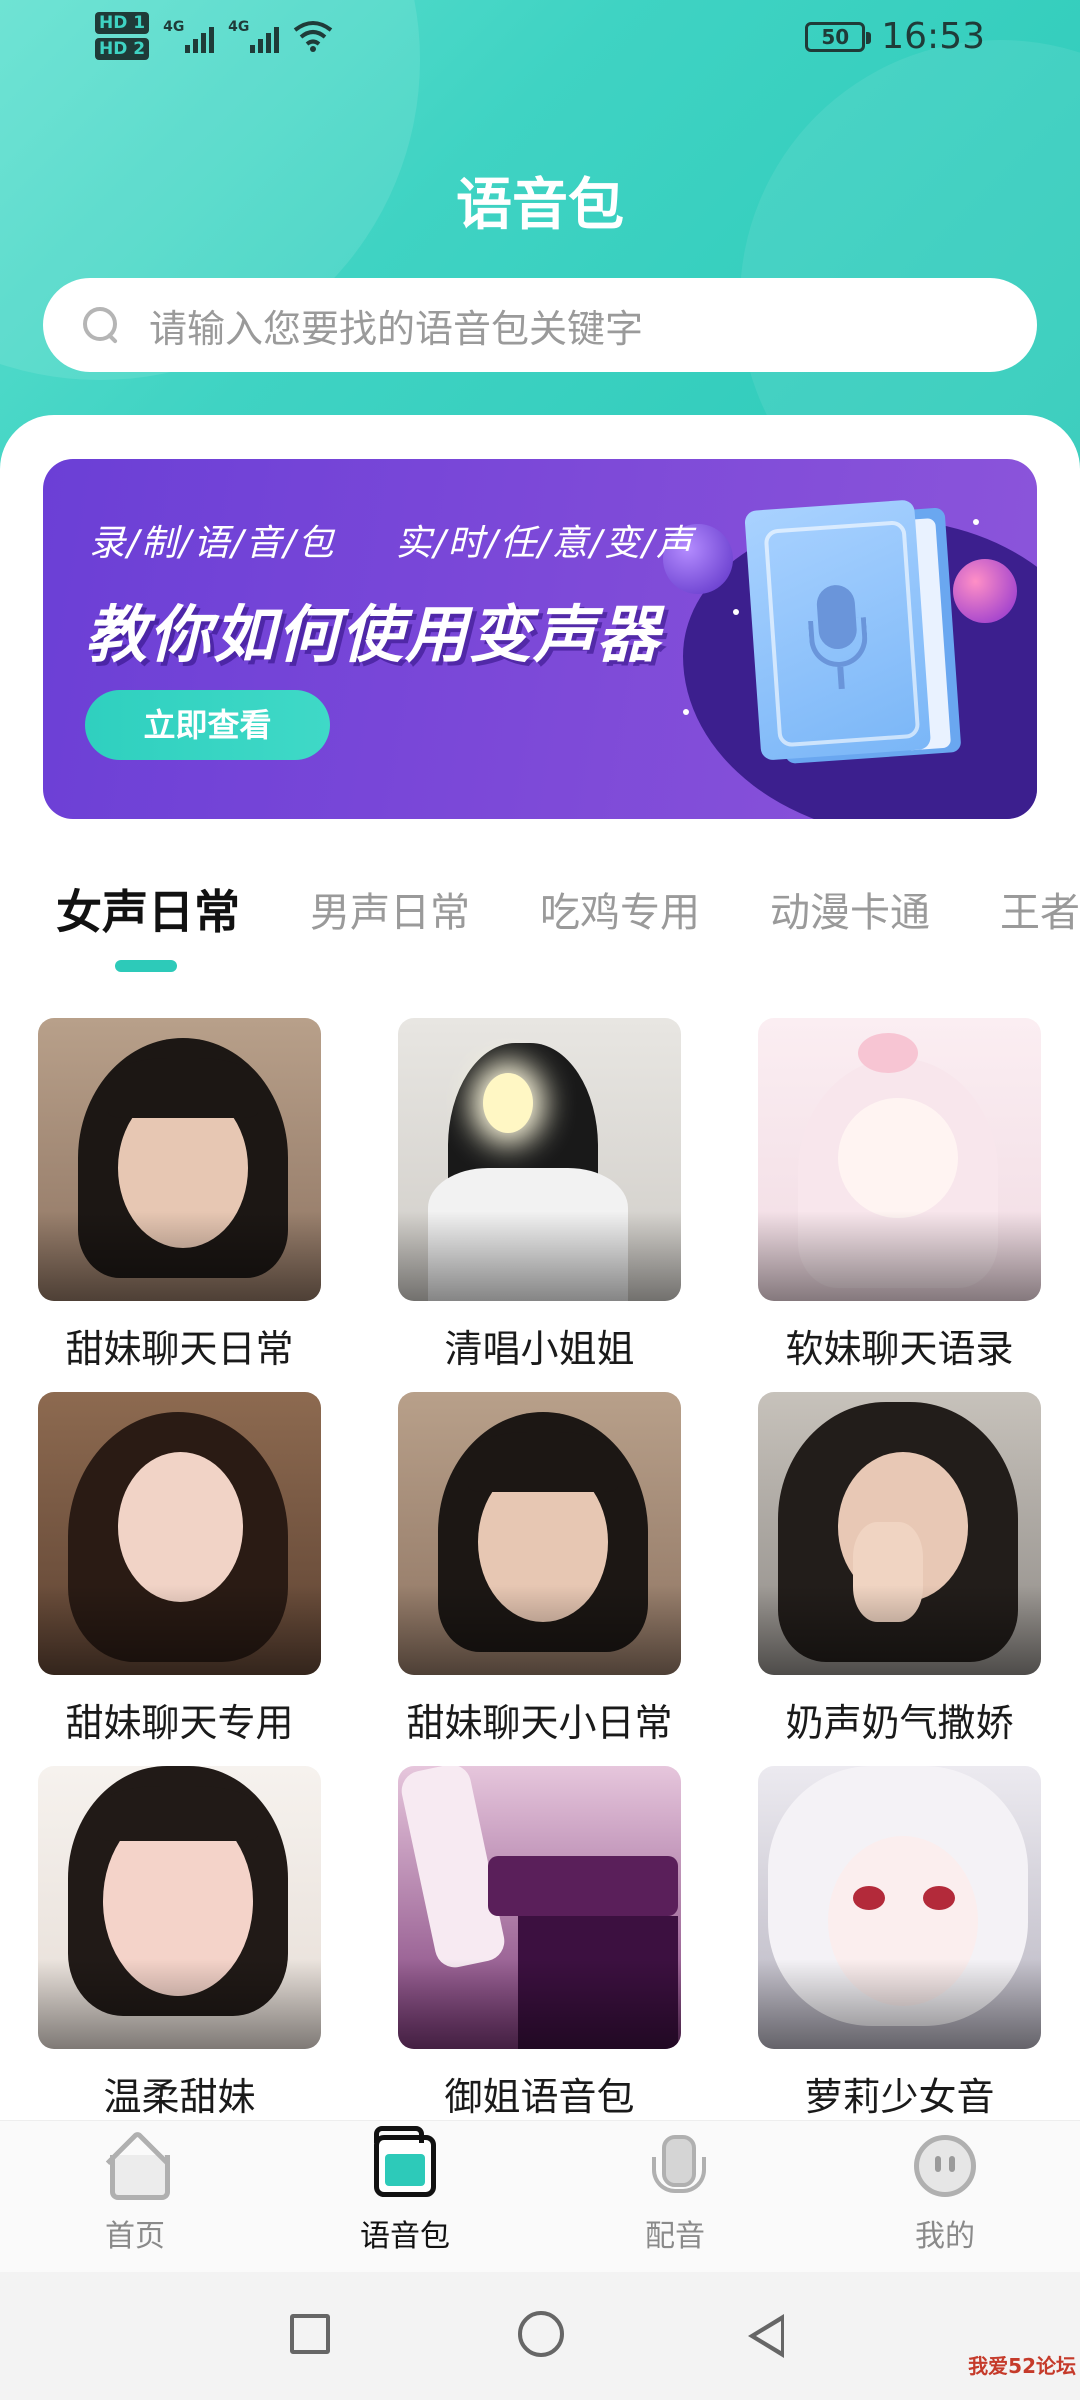  I want to click on planet-icon, so click(985, 591).